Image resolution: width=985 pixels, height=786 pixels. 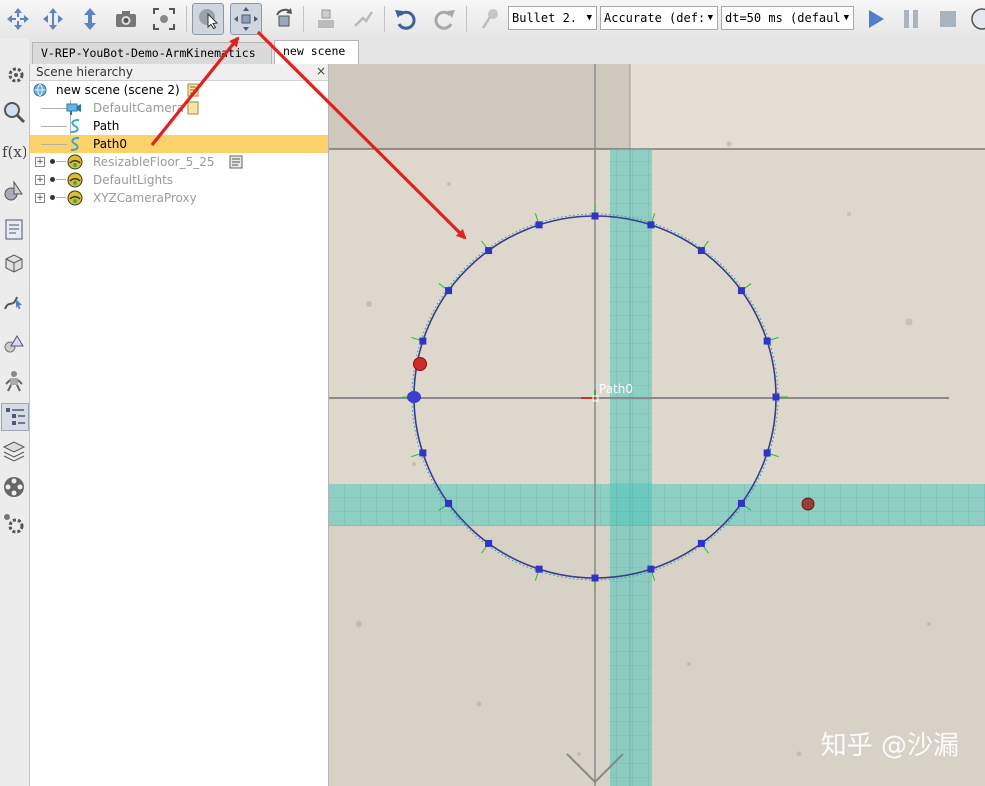 What do you see at coordinates (14, 263) in the screenshot?
I see `model-browser-button` at bounding box center [14, 263].